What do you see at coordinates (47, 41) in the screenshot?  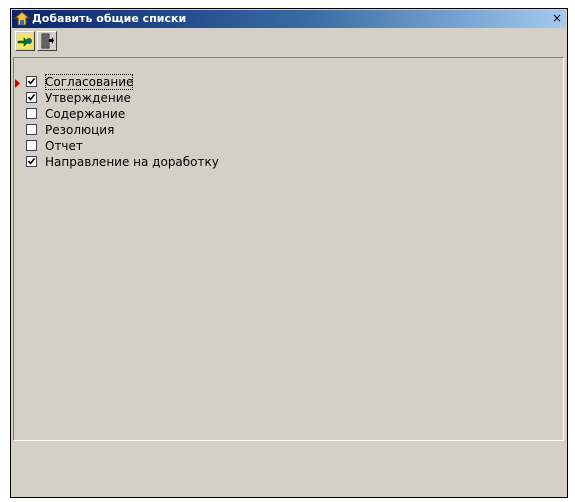 I see `exit-button` at bounding box center [47, 41].